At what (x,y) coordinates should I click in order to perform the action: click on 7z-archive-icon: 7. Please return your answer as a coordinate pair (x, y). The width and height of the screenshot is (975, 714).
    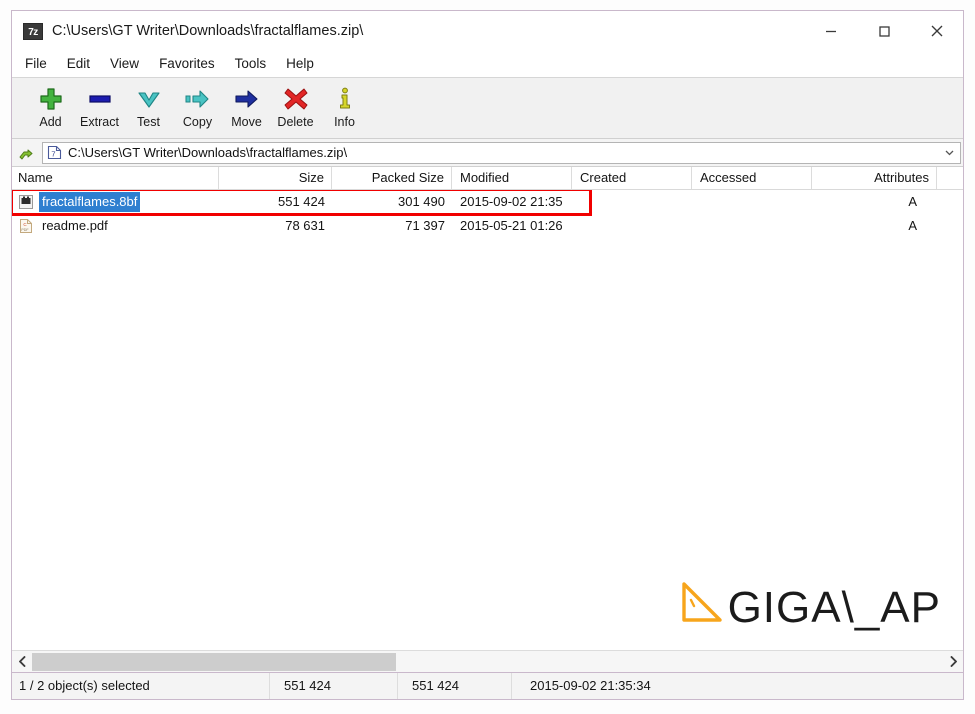
    Looking at the image, I should click on (54, 152).